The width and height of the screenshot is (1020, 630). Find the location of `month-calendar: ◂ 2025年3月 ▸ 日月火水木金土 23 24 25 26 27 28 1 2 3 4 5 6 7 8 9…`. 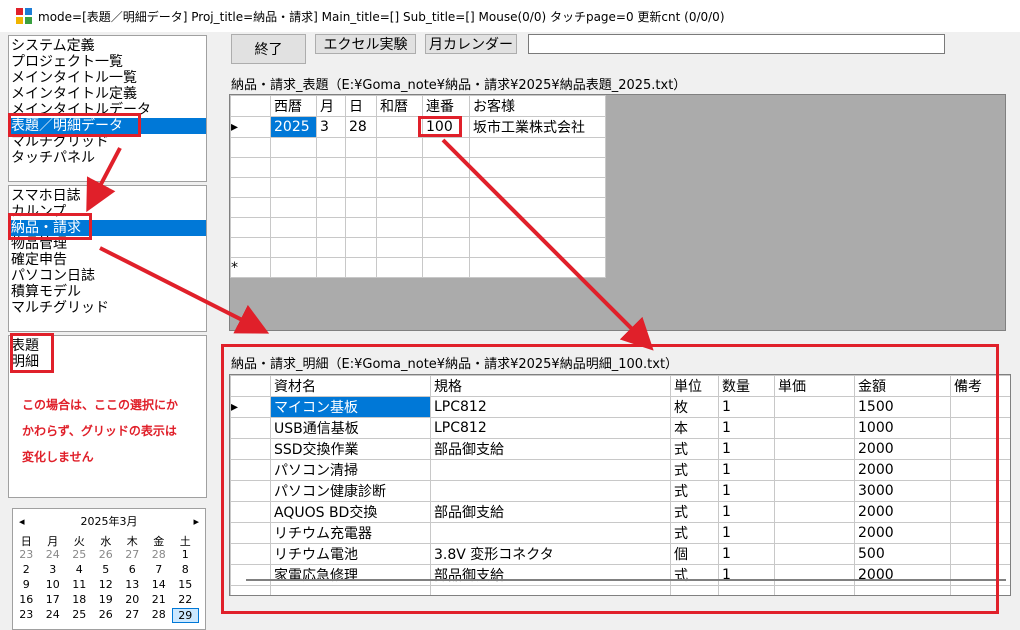

month-calendar: ◂ 2025年3月 ▸ 日月火水木金土 23 24 25 26 27 28 1 2 3 4 5 6 7 8 9… is located at coordinates (109, 569).